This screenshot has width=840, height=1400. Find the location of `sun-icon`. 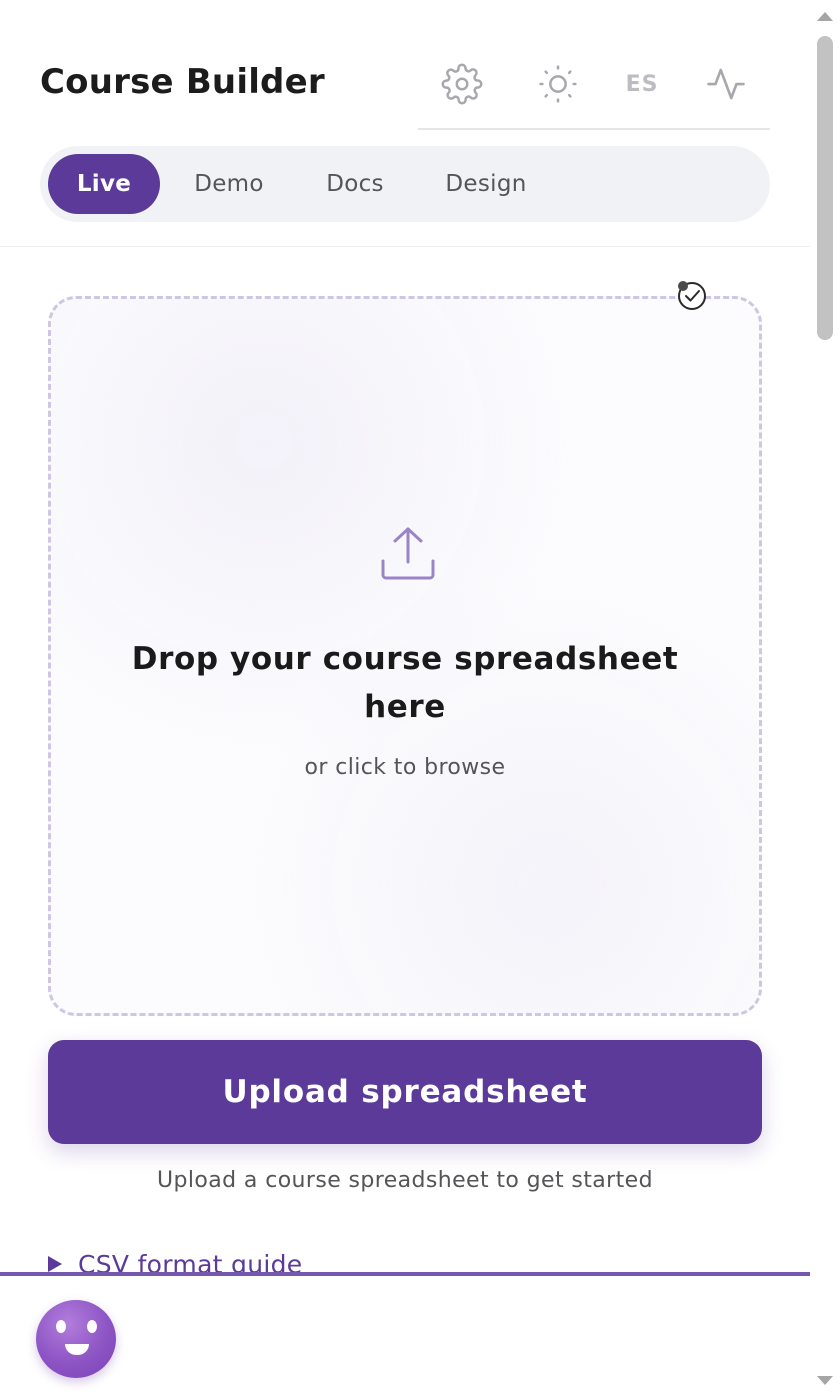

sun-icon is located at coordinates (558, 84).